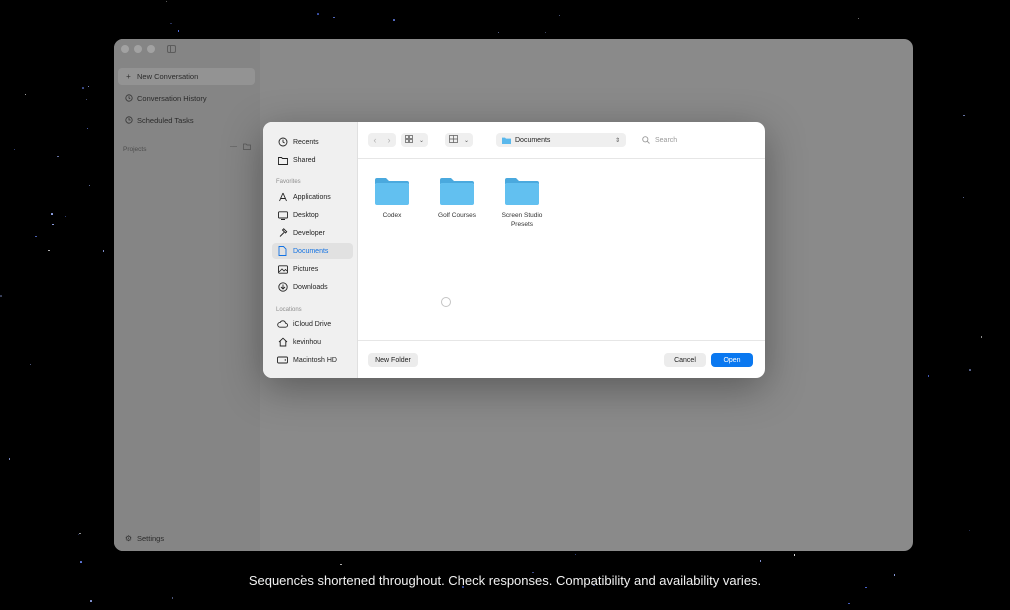  What do you see at coordinates (457, 198) in the screenshot?
I see `folder-item: Golf Courses` at bounding box center [457, 198].